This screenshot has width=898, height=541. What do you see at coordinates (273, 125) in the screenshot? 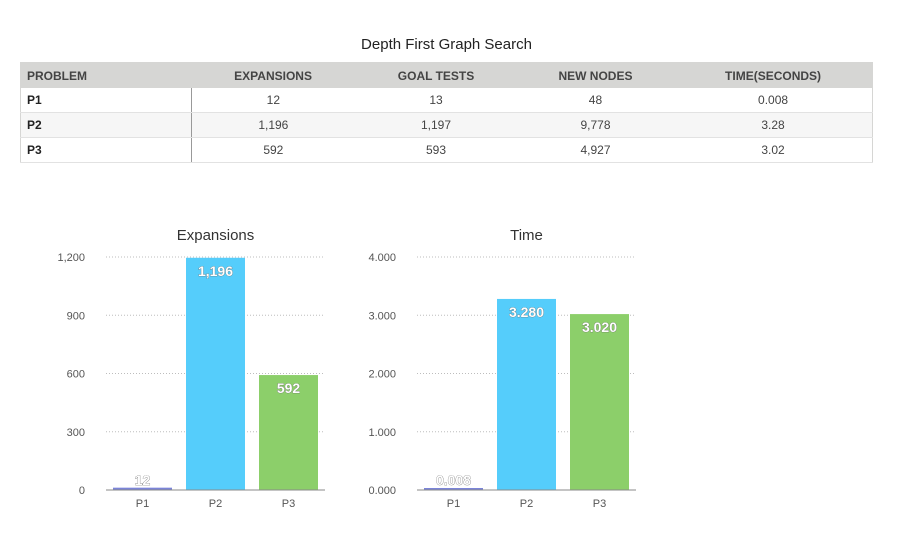
I see `cell-expansions: 1,196` at bounding box center [273, 125].